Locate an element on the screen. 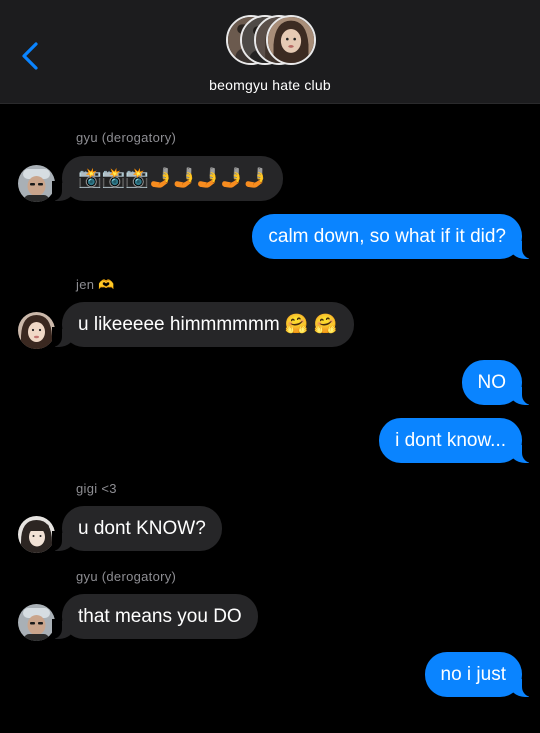 This screenshot has width=540, height=733. message-bubble-incoming: that means you DO is located at coordinates (155, 616).